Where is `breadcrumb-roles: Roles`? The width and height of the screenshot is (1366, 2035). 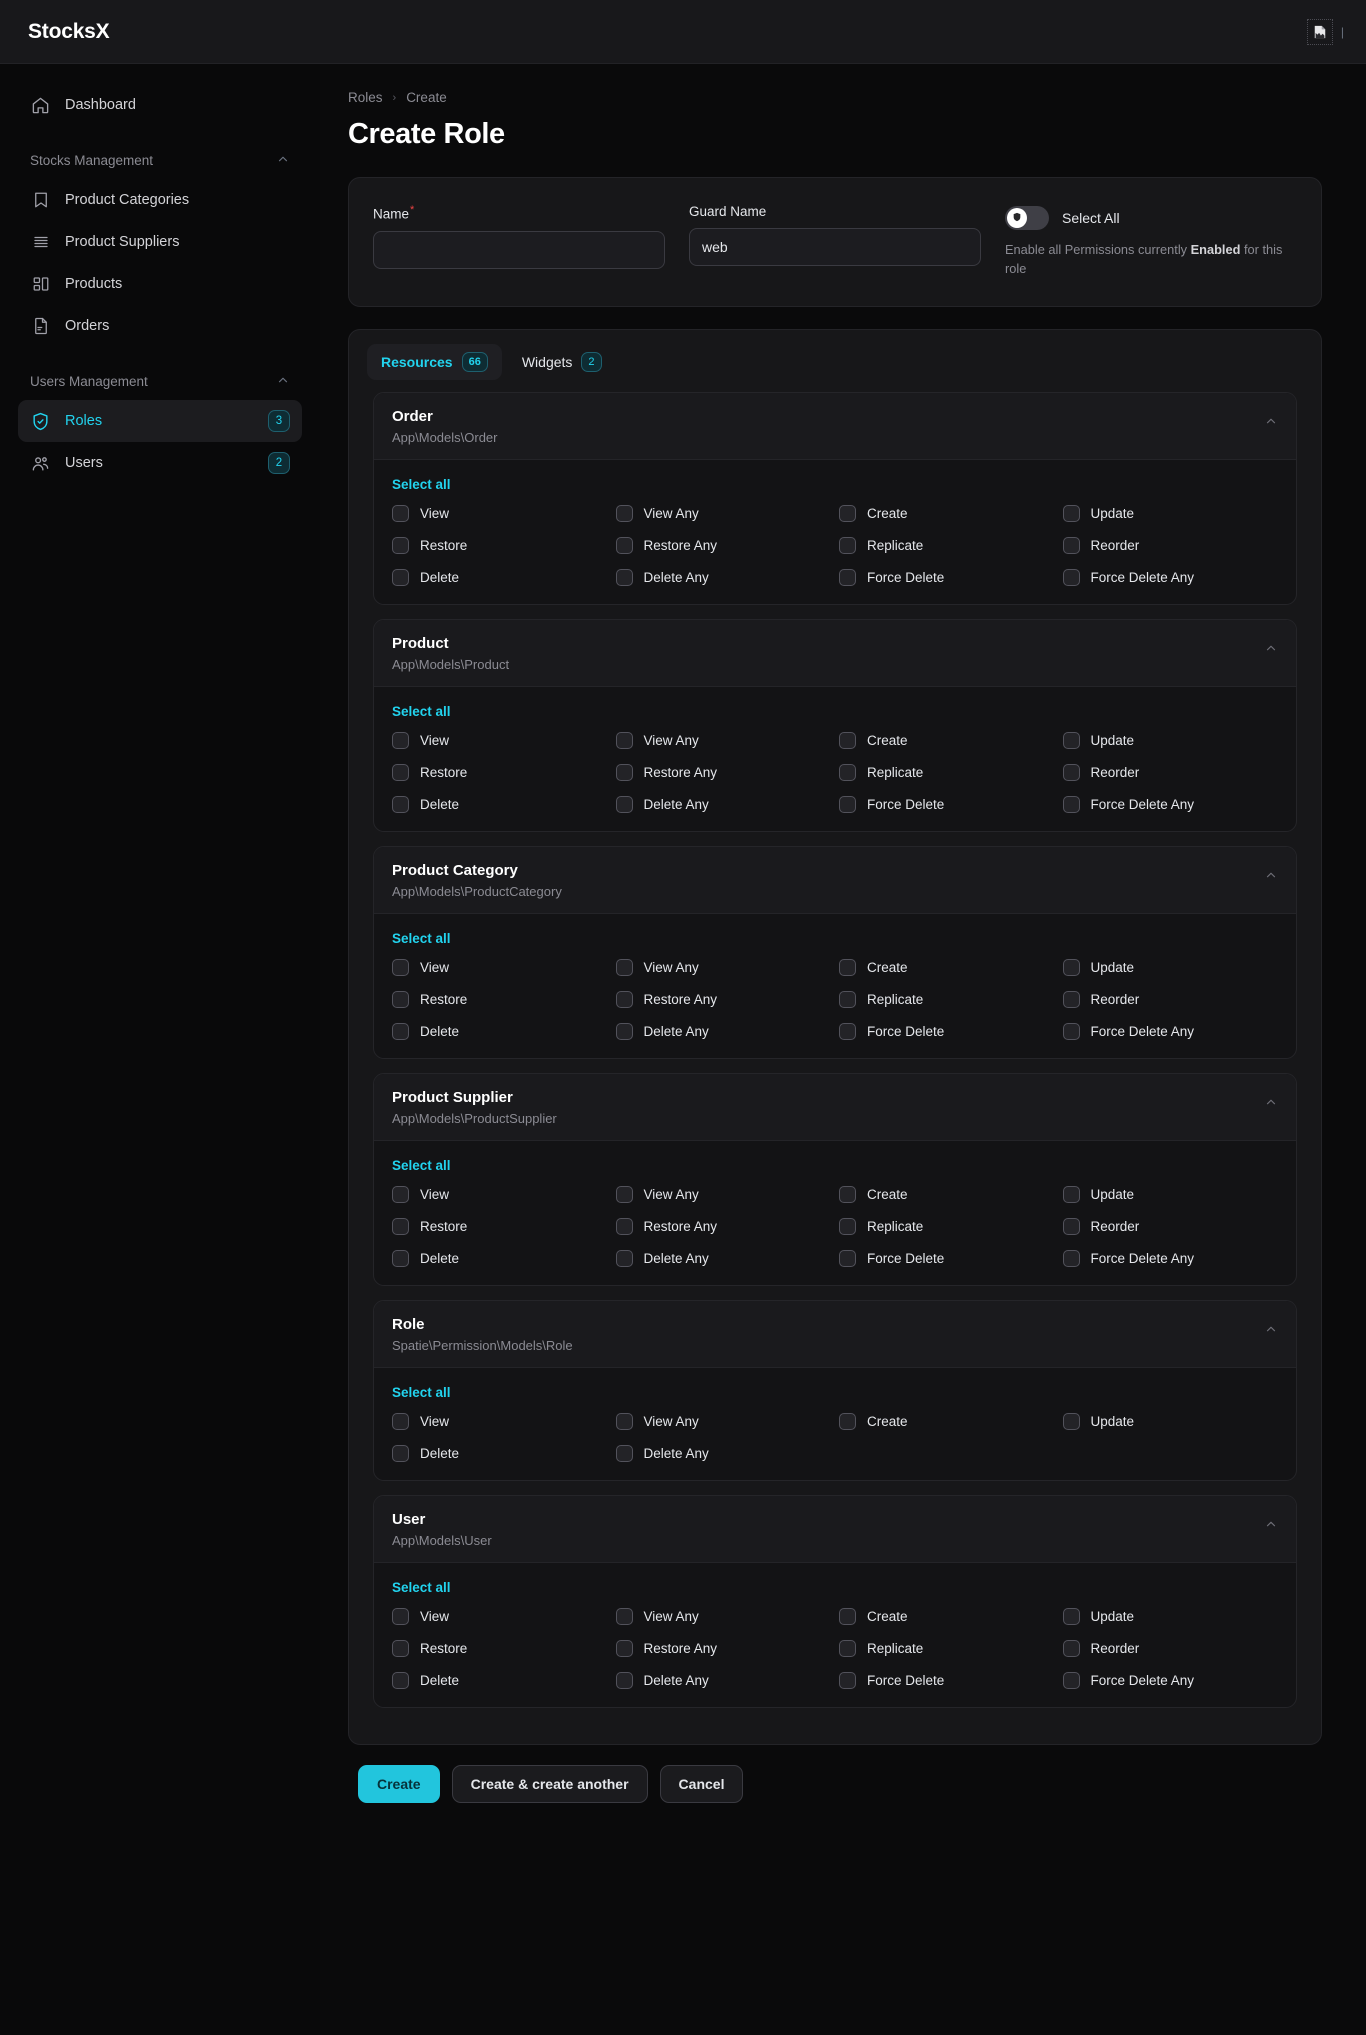 breadcrumb-roles: Roles is located at coordinates (365, 97).